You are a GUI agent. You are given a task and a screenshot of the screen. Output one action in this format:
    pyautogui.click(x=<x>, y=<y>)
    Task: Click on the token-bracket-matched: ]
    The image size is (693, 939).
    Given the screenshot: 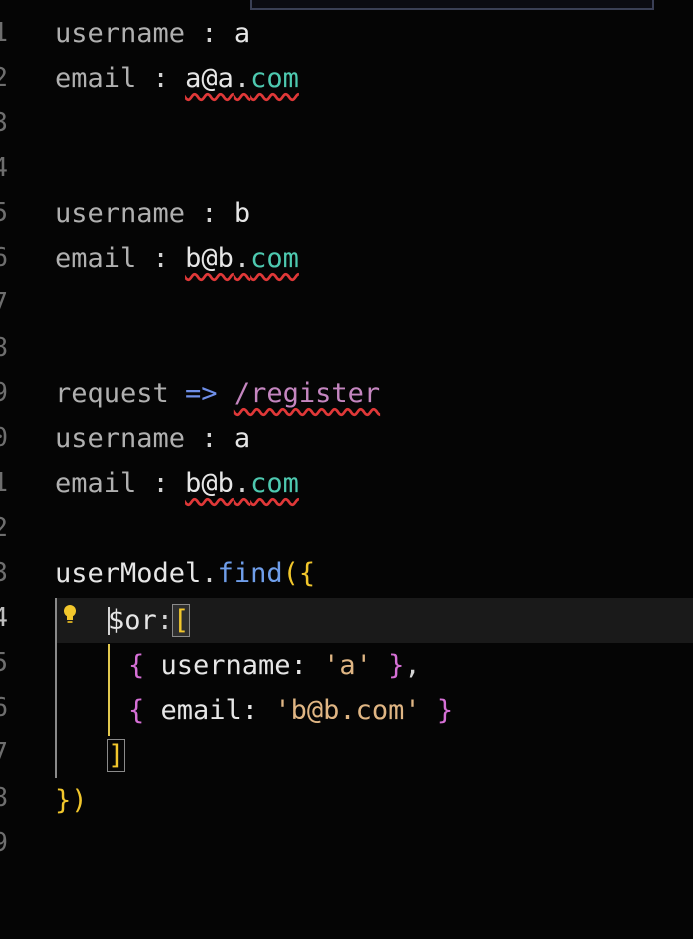 What is the action you would take?
    pyautogui.click(x=116, y=755)
    